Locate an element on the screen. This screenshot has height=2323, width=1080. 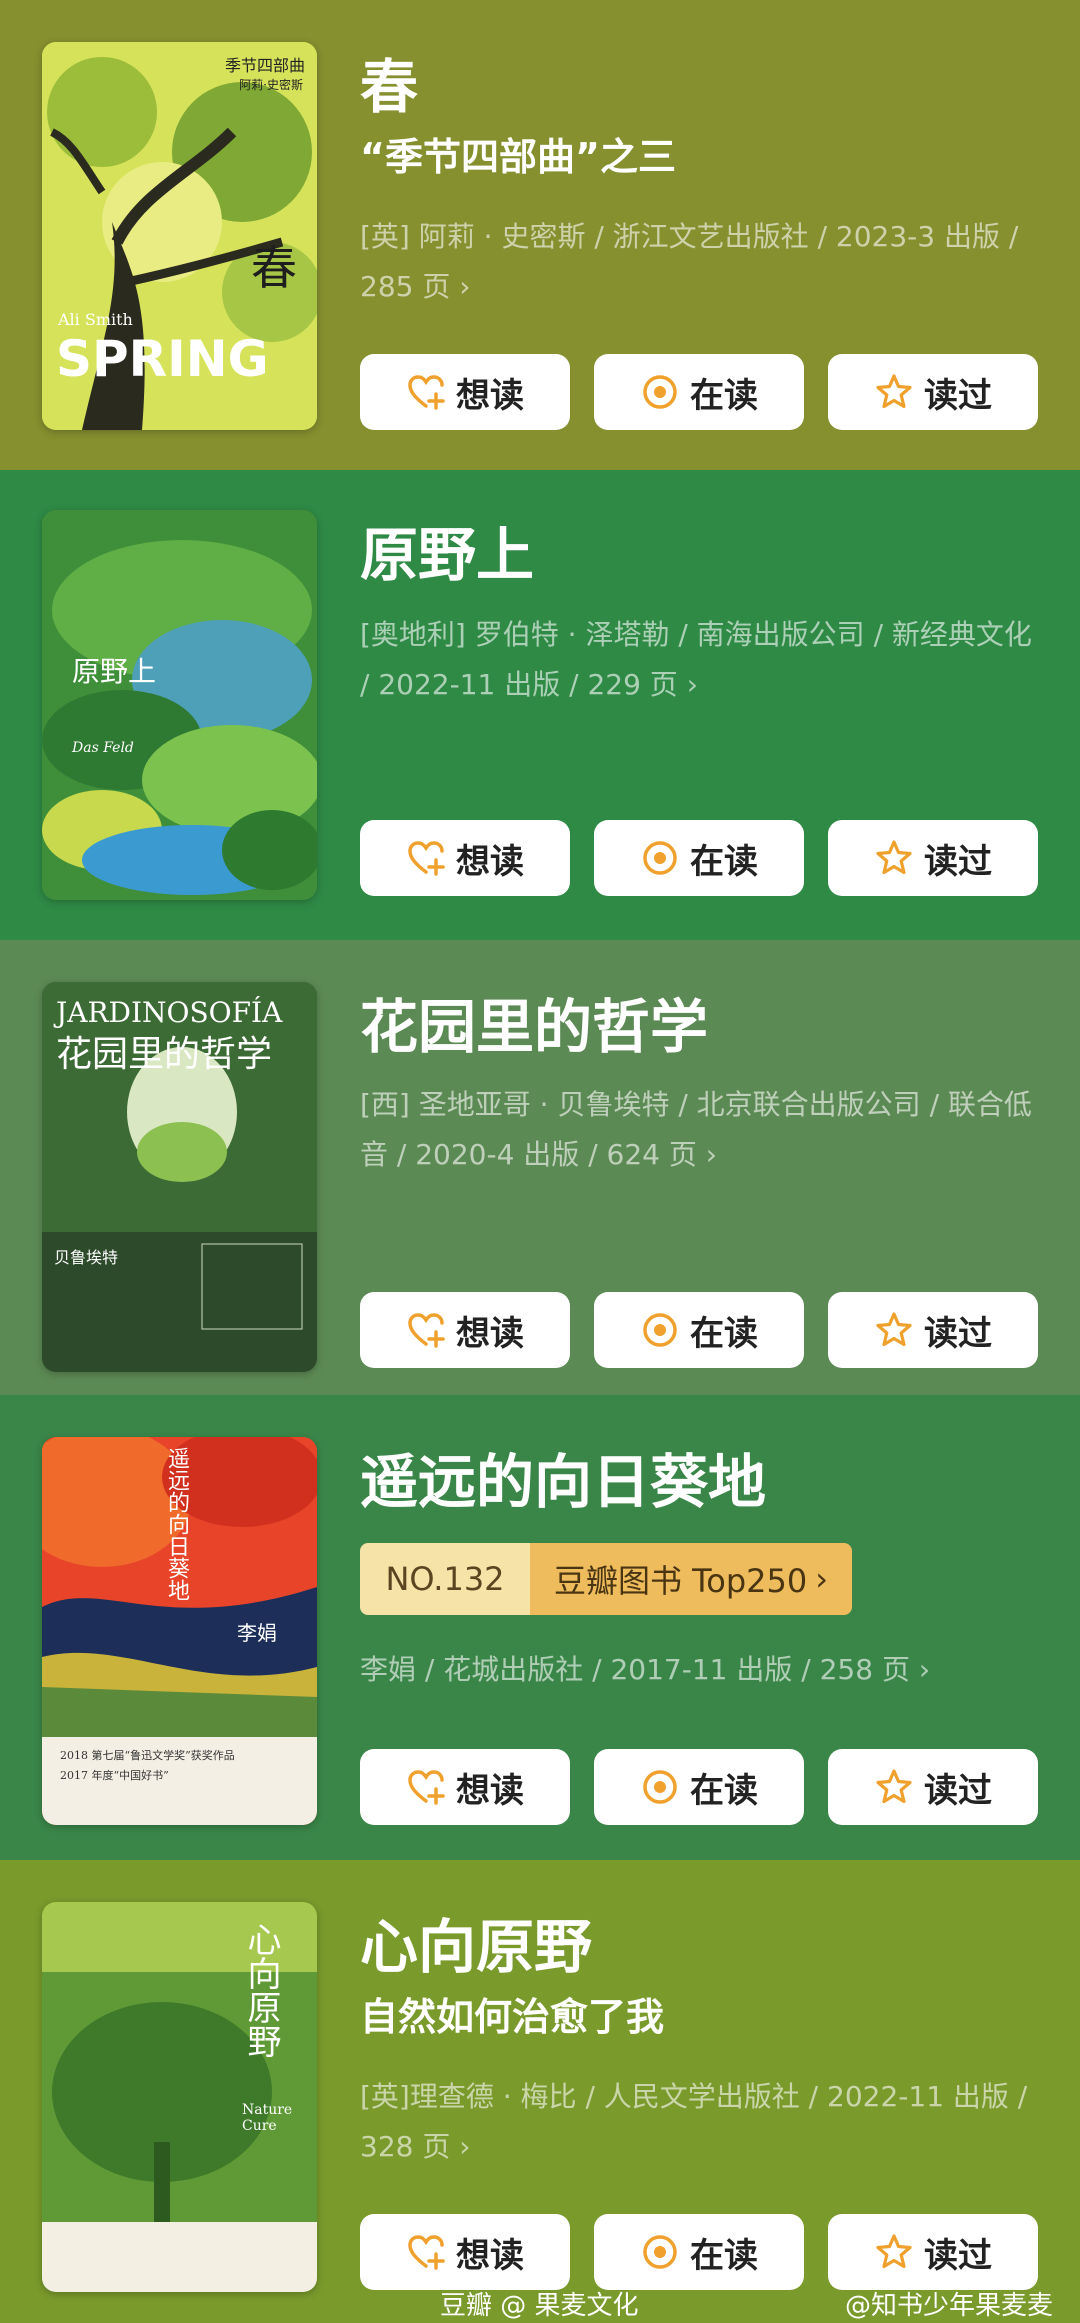
top250-rank-badge: NO.132 豆瓣图书 Top250 › is located at coordinates (606, 1579).